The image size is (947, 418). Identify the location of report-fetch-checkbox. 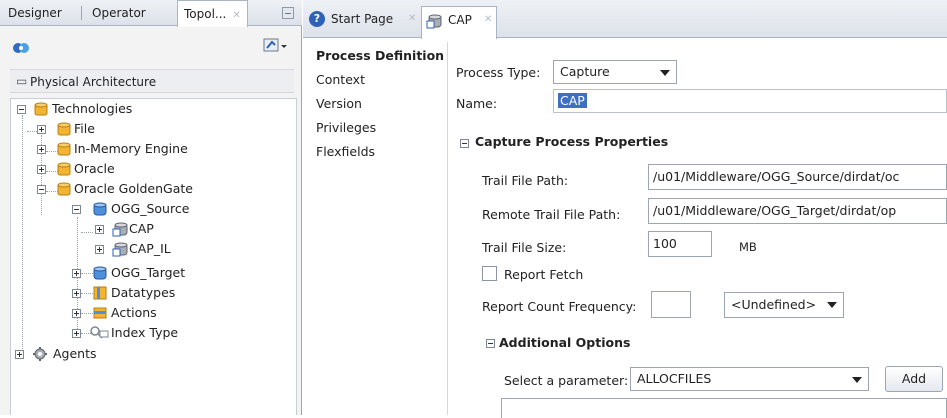
(489, 273).